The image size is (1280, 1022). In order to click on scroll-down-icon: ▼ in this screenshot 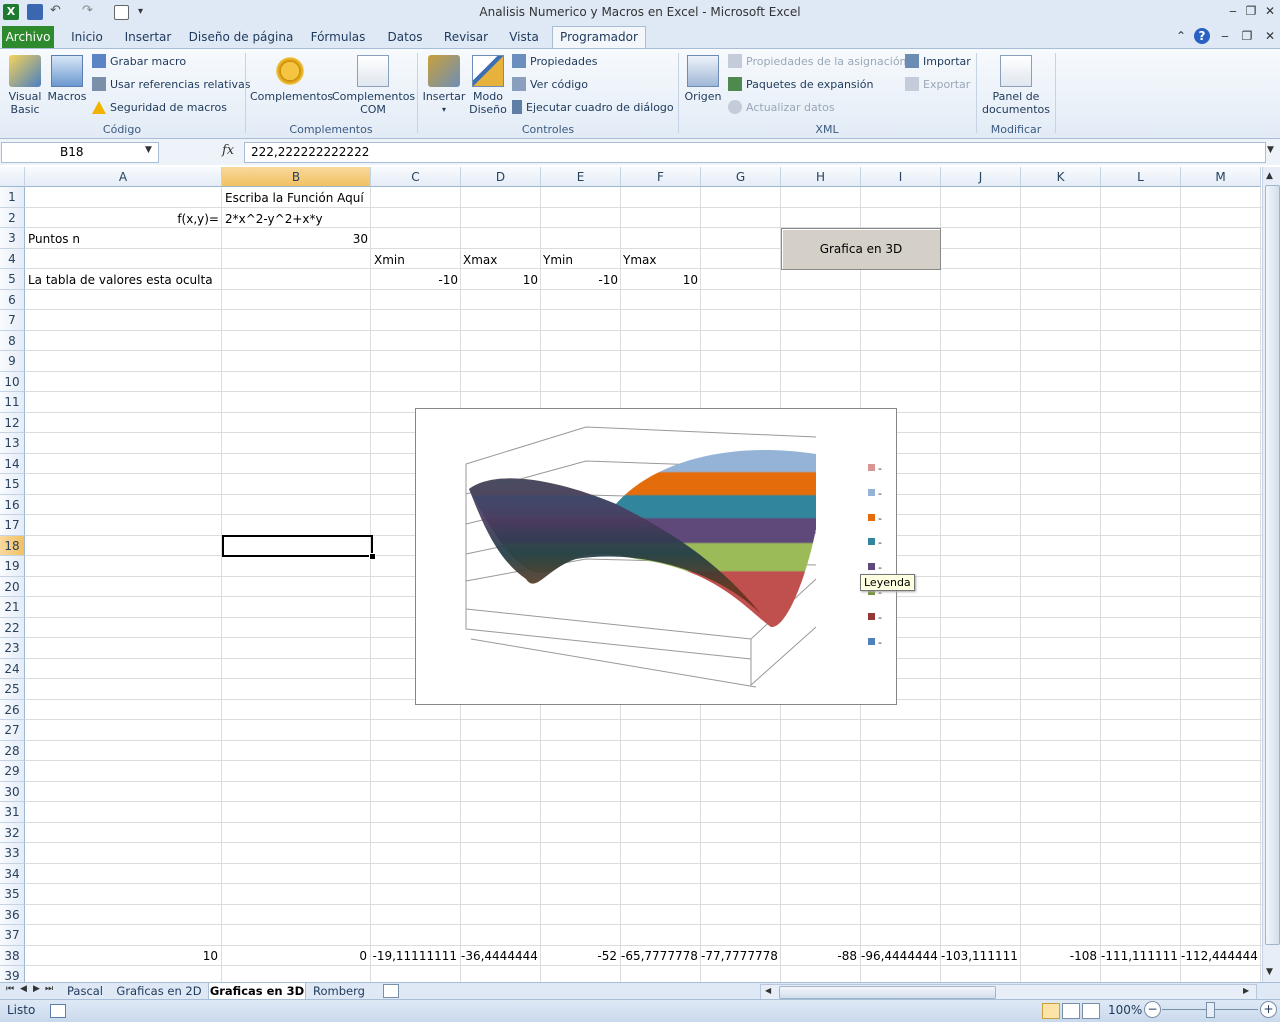, I will do `click(1269, 972)`.